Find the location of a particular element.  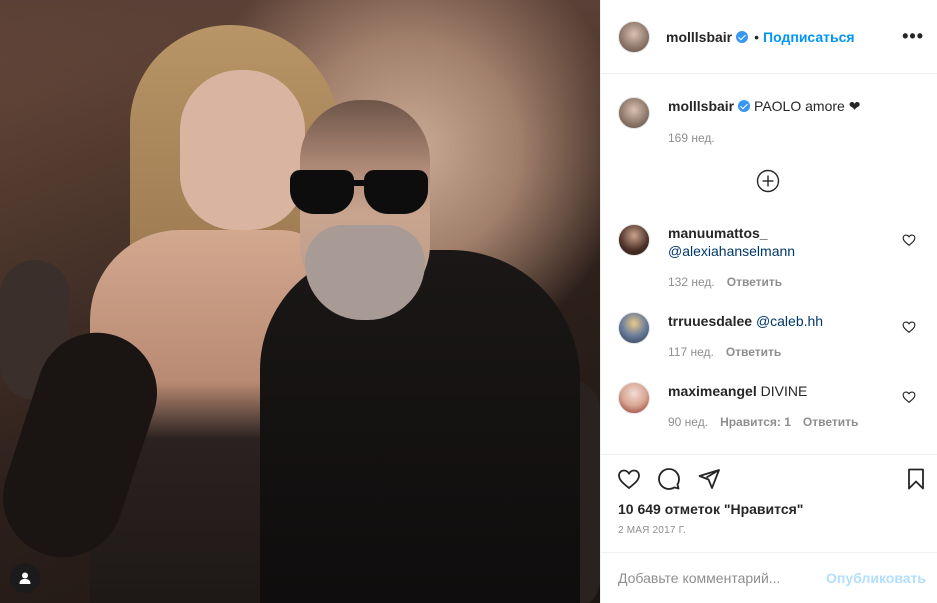

caption-text: PAOLO amore is located at coordinates (799, 106).